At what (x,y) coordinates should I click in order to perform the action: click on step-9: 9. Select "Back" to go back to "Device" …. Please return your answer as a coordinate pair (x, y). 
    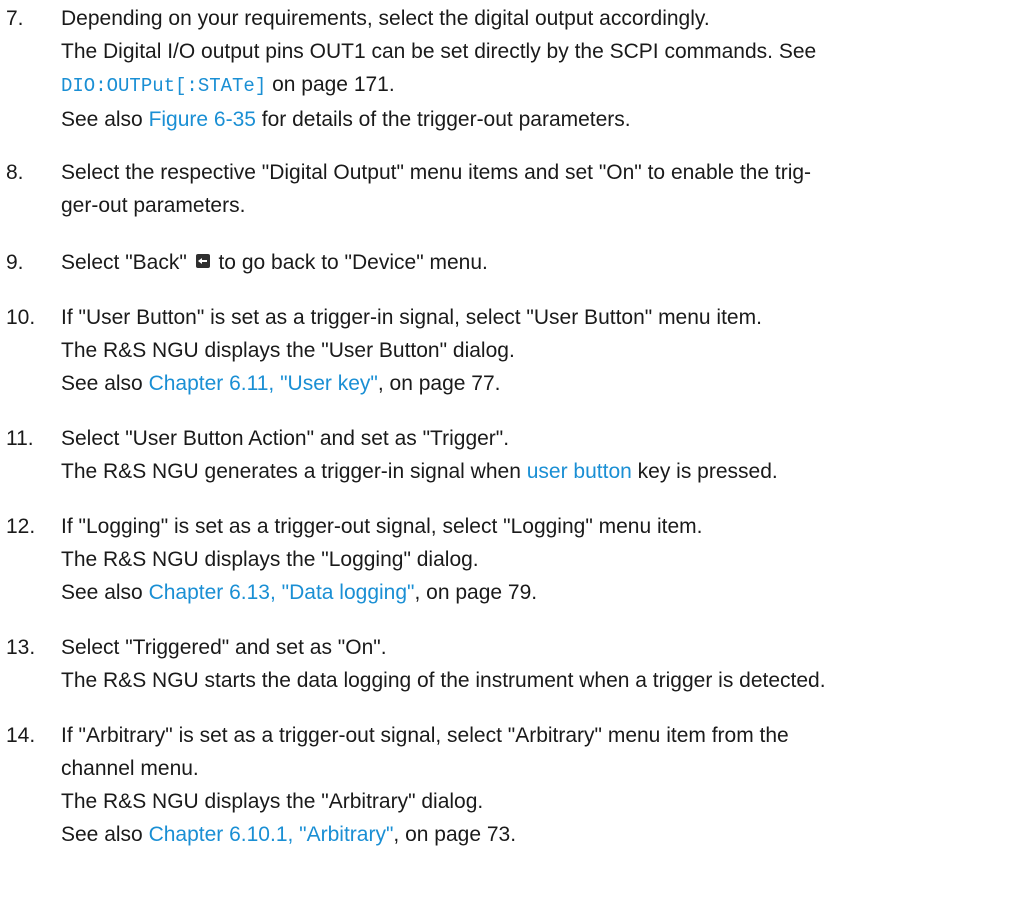
    Looking at the image, I should click on (514, 262).